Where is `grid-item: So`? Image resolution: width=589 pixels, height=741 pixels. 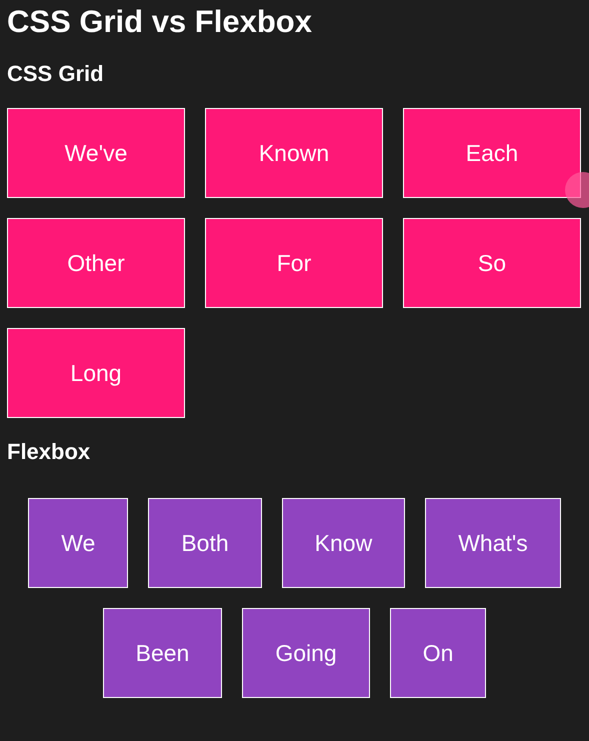 grid-item: So is located at coordinates (492, 263).